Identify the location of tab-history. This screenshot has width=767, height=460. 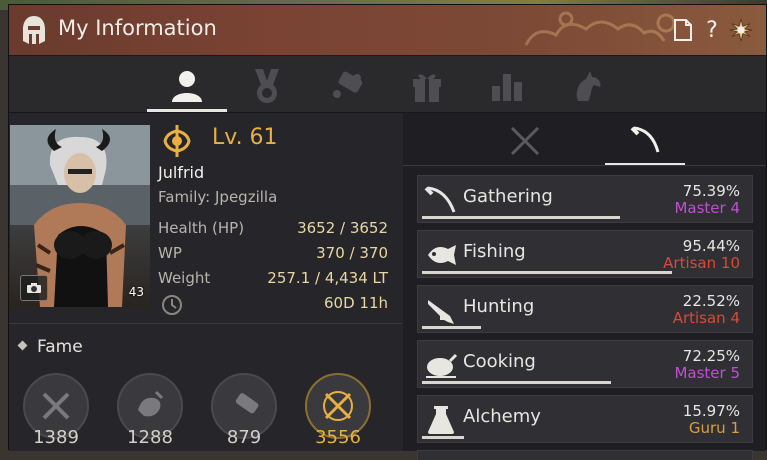
(347, 86).